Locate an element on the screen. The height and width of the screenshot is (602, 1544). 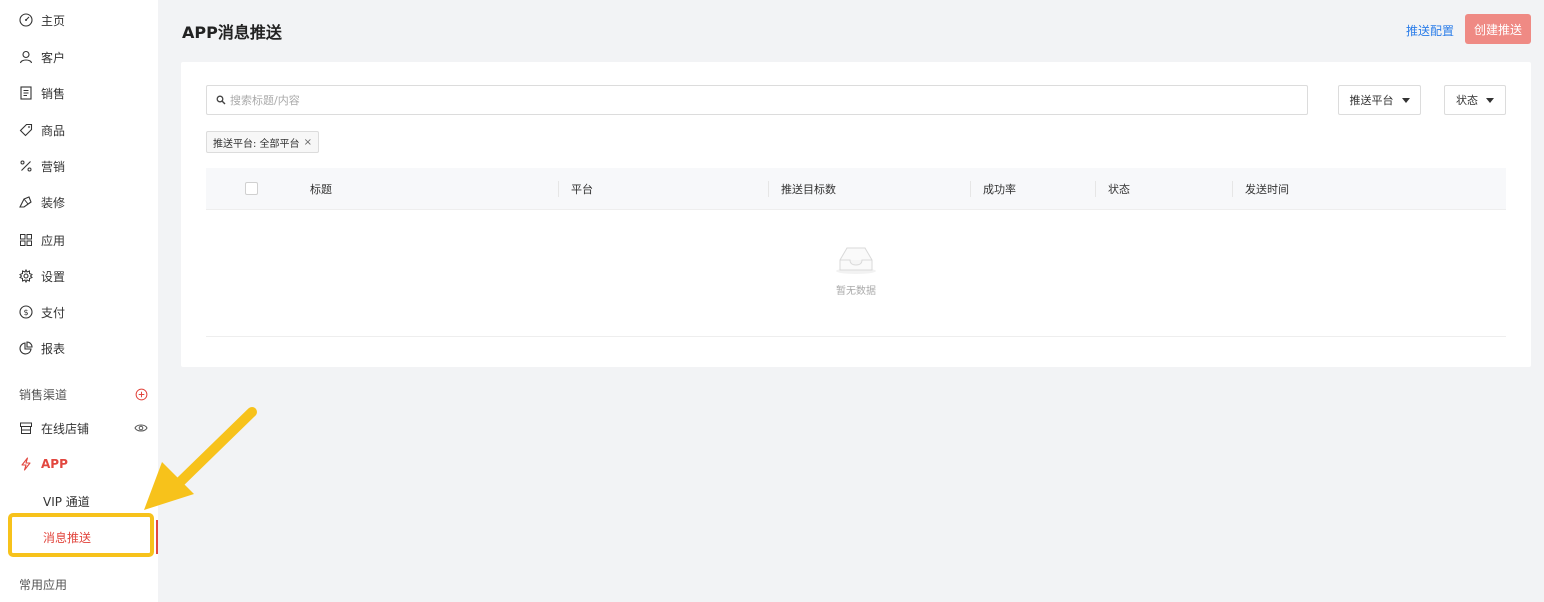
search-box is located at coordinates (757, 100).